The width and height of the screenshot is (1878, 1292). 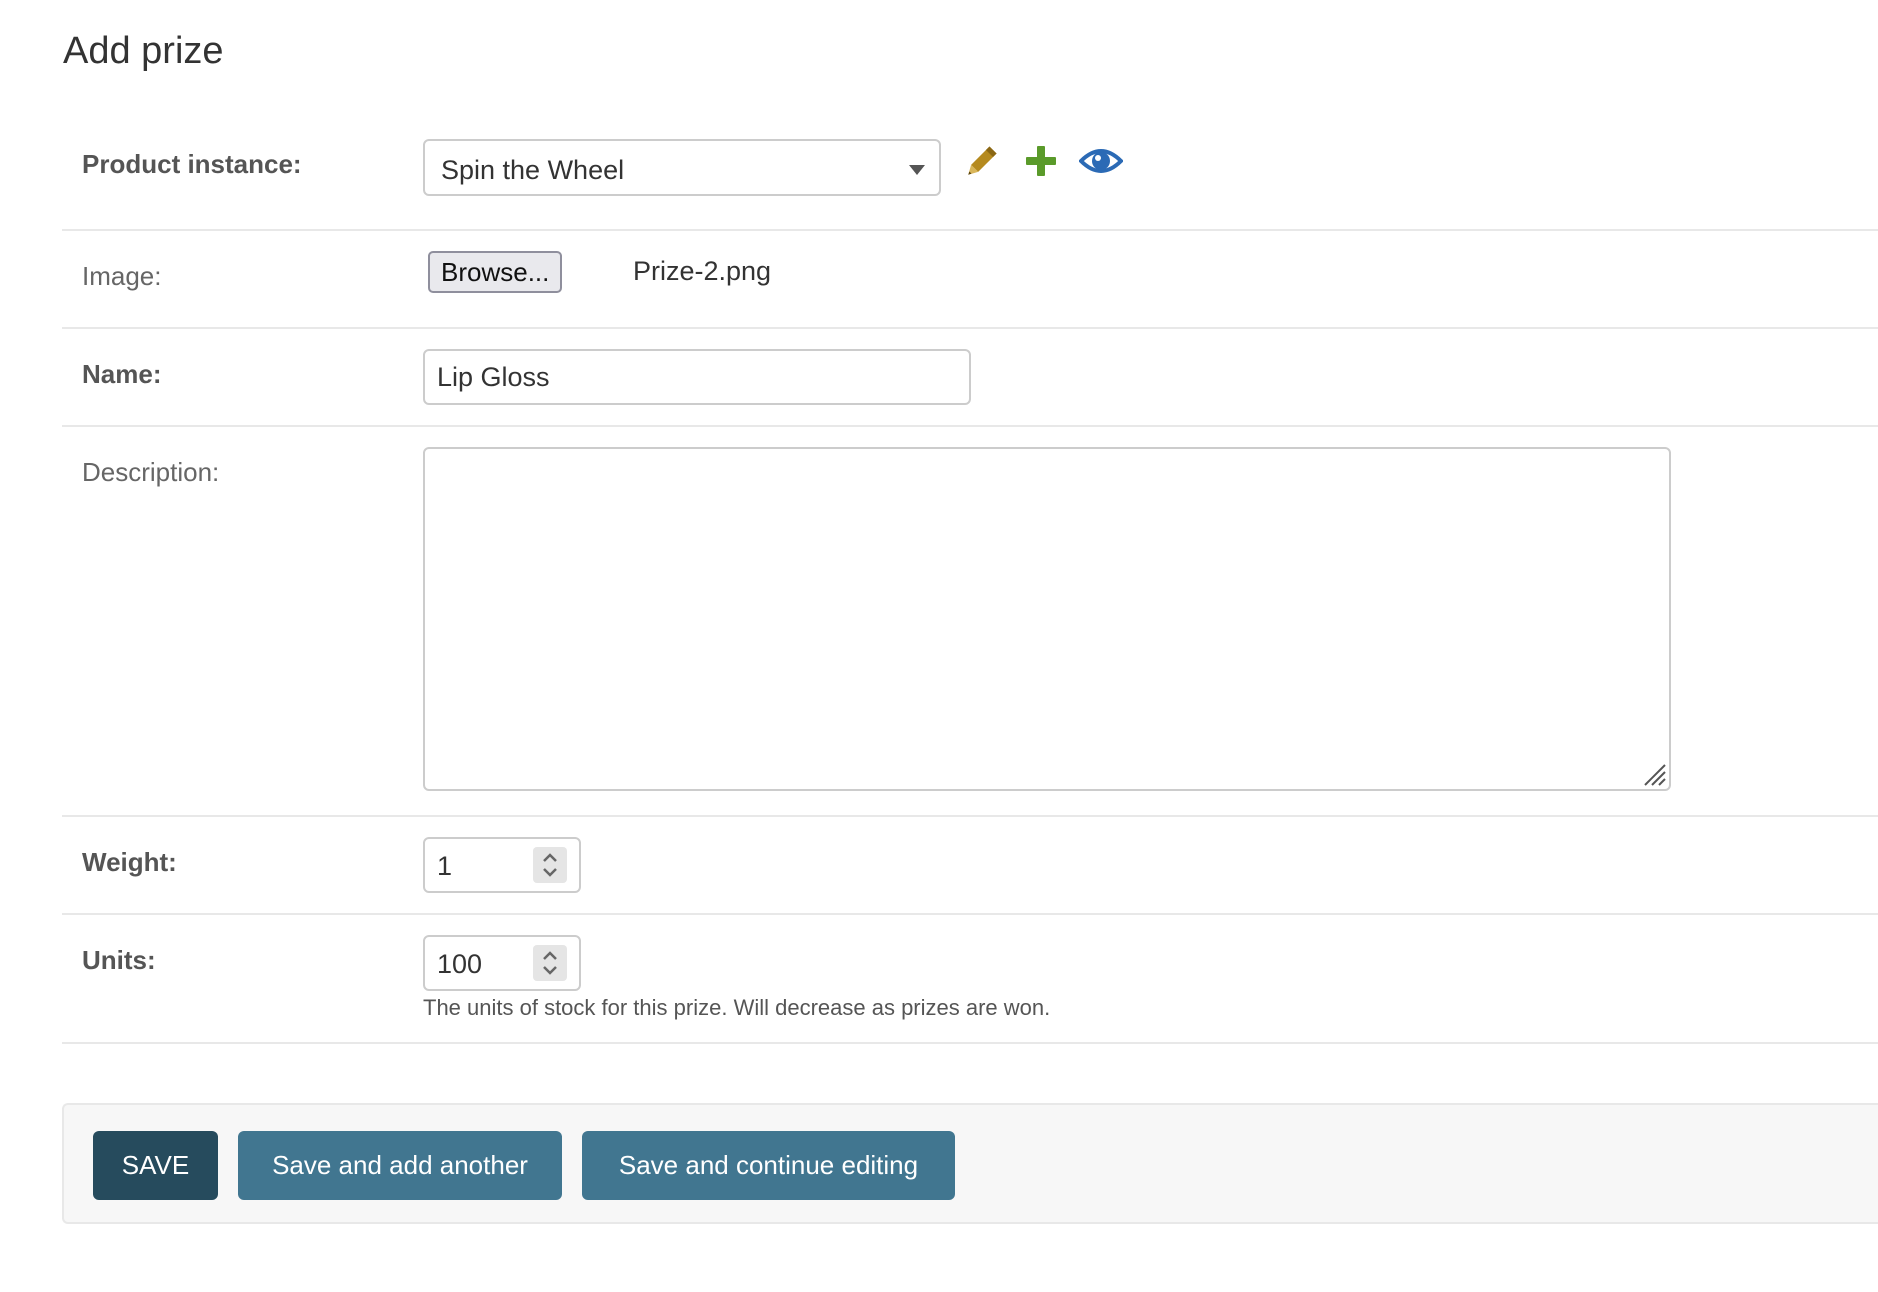 I want to click on form-row-name: Name: Lip Gloss, so click(x=970, y=378).